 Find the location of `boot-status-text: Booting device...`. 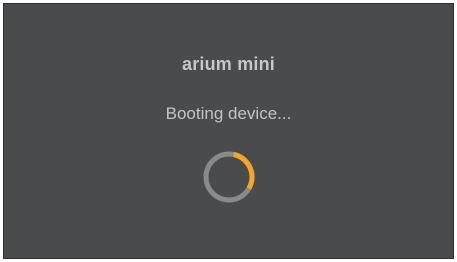

boot-status-text: Booting device... is located at coordinates (228, 113).